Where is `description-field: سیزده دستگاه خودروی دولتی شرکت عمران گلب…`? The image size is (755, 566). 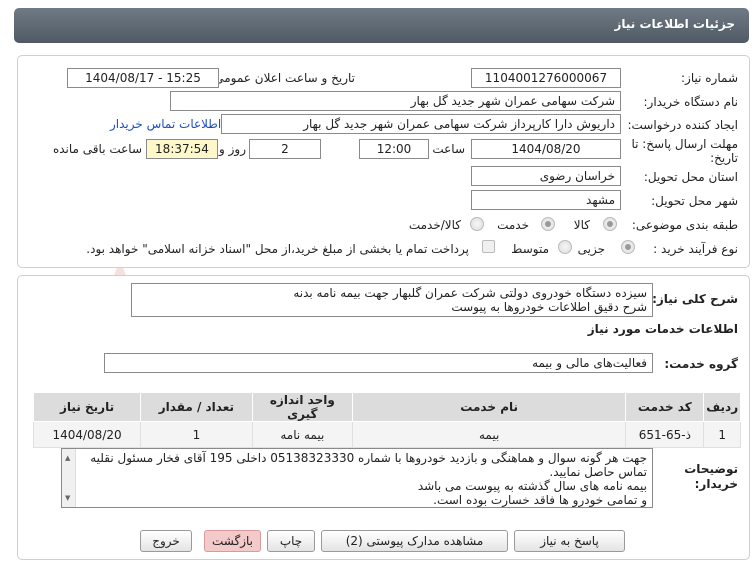
description-field: سیزده دستگاه خودروی دولتی شرکت عمران گلب… is located at coordinates (392, 300).